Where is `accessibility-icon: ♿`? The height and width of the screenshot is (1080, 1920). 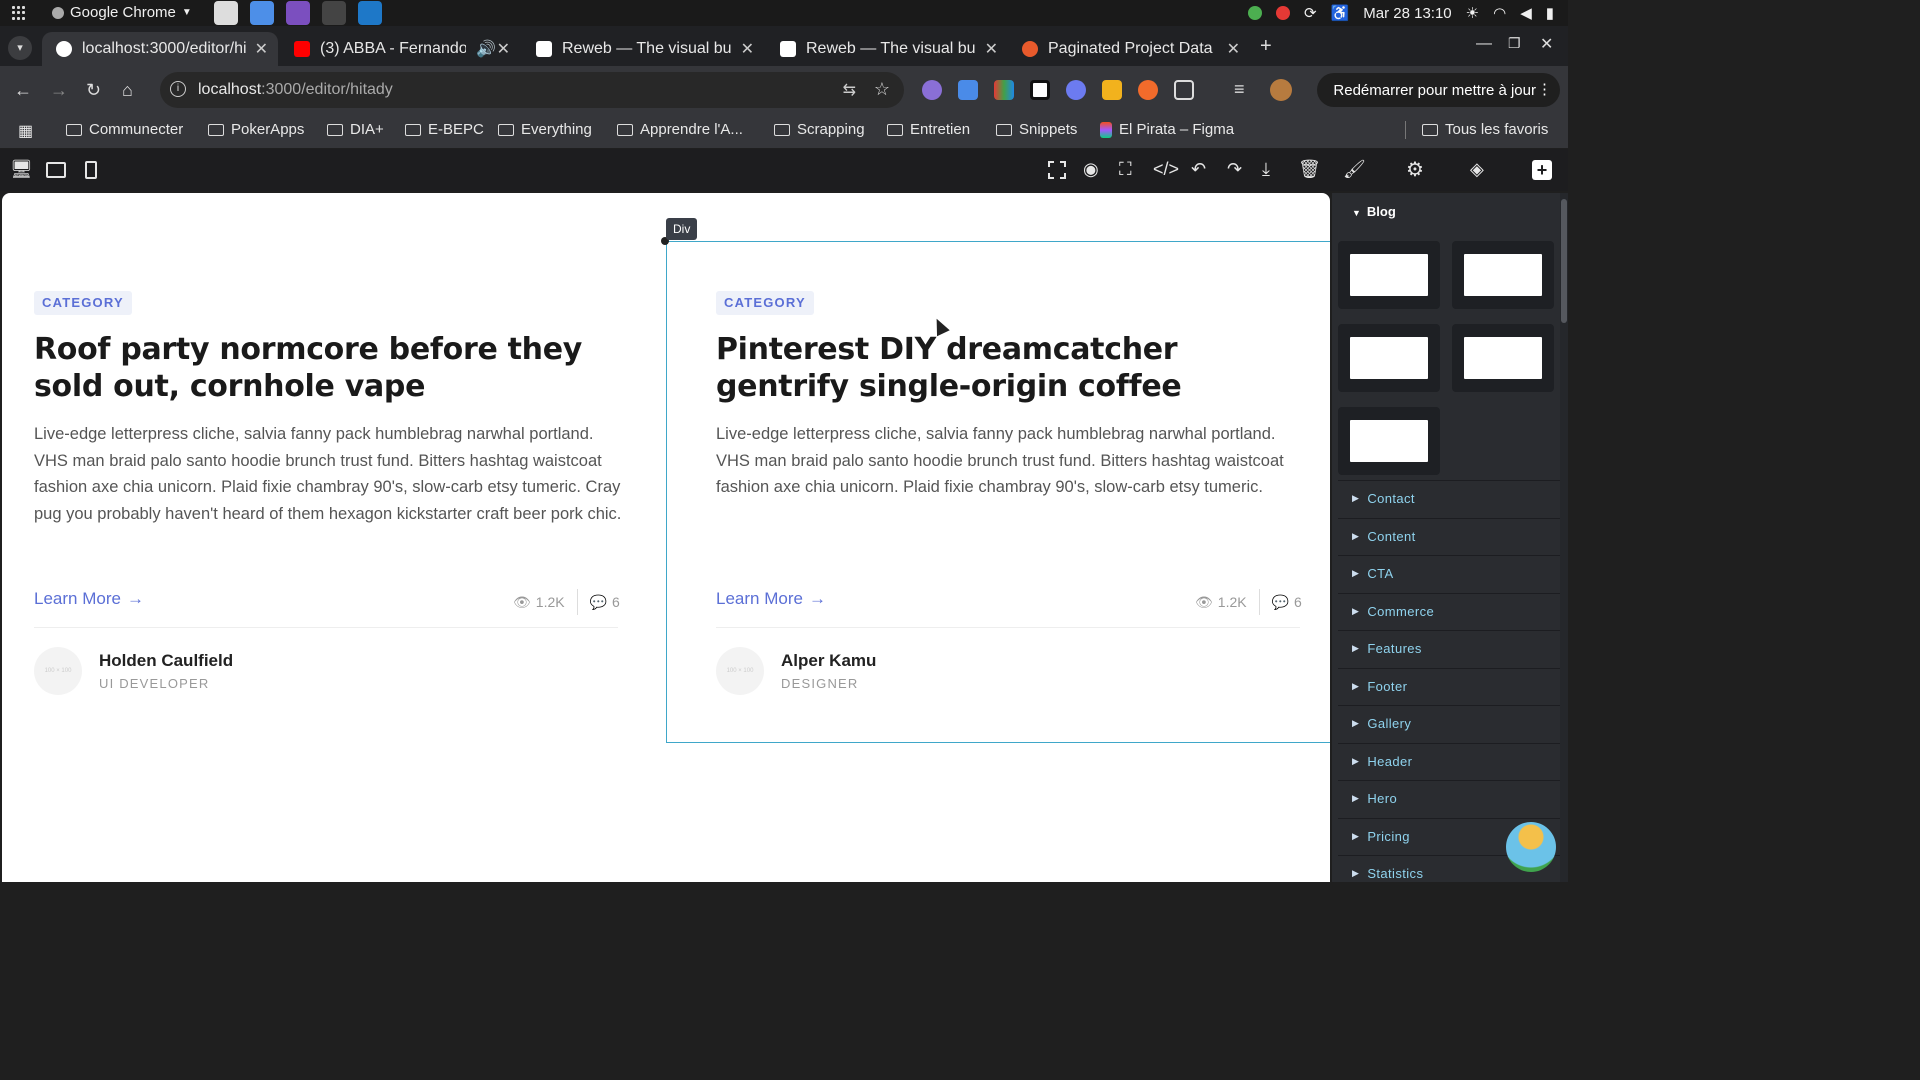
accessibility-icon: ♿ is located at coordinates (1340, 13).